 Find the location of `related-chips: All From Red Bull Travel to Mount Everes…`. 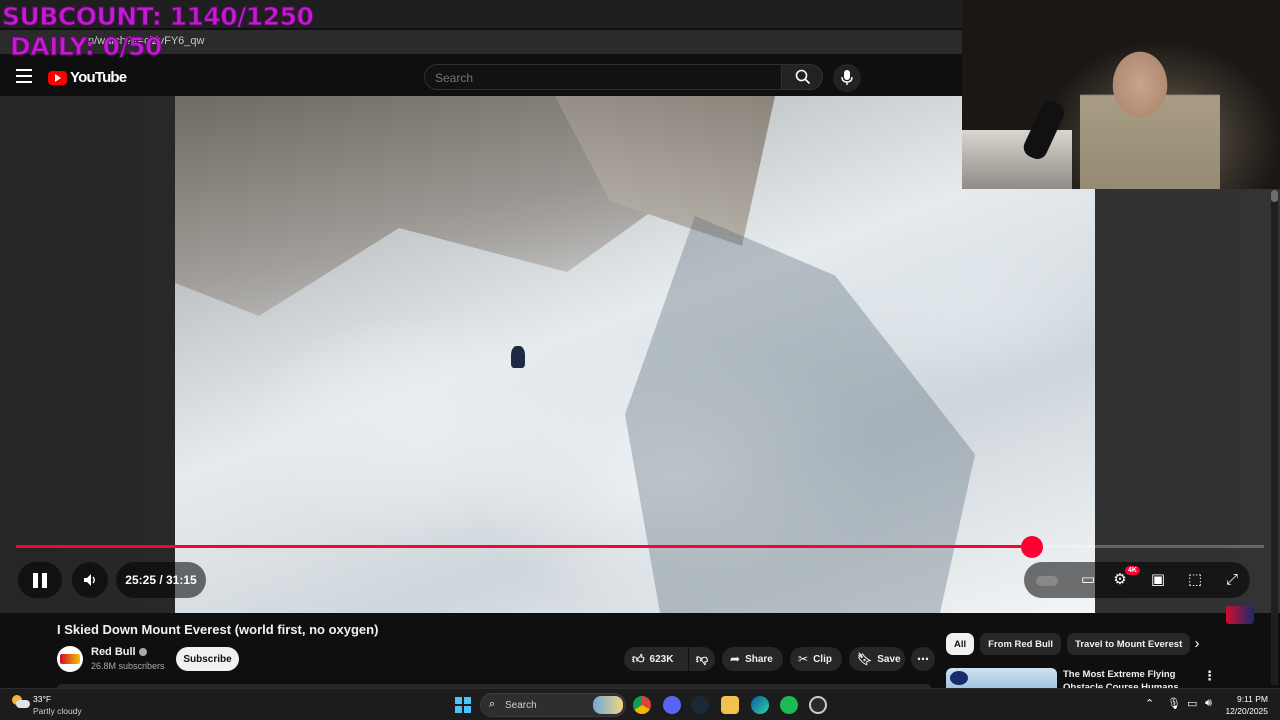

related-chips: All From Red Bull Travel to Mount Everes… is located at coordinates (1068, 644).